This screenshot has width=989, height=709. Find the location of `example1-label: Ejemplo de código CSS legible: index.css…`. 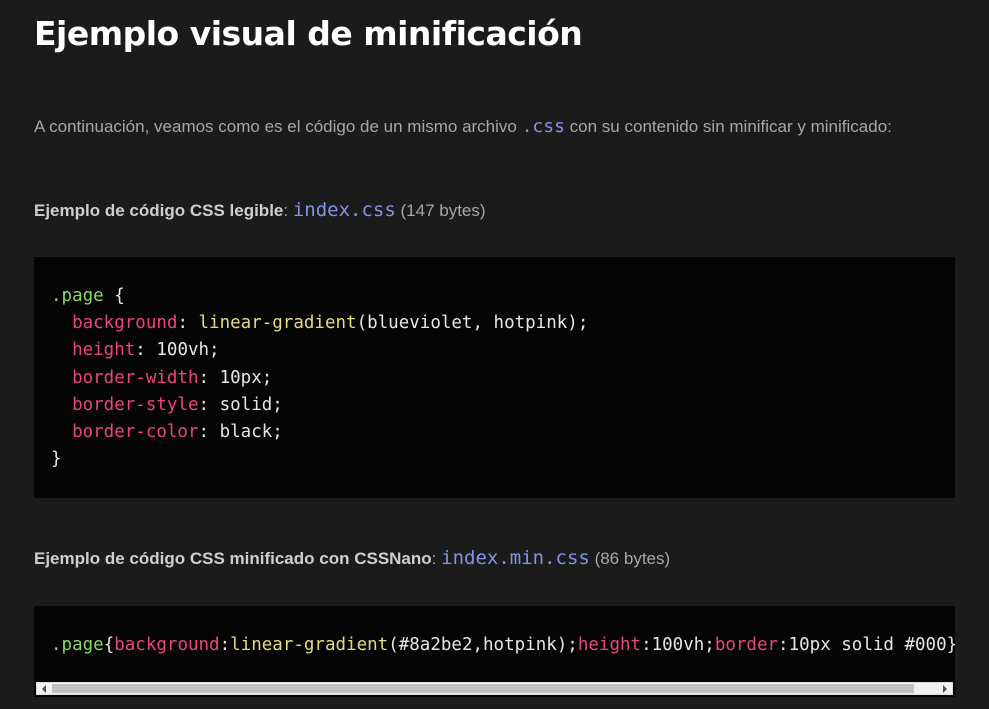

example1-label: Ejemplo de código CSS legible: index.css… is located at coordinates (260, 210).